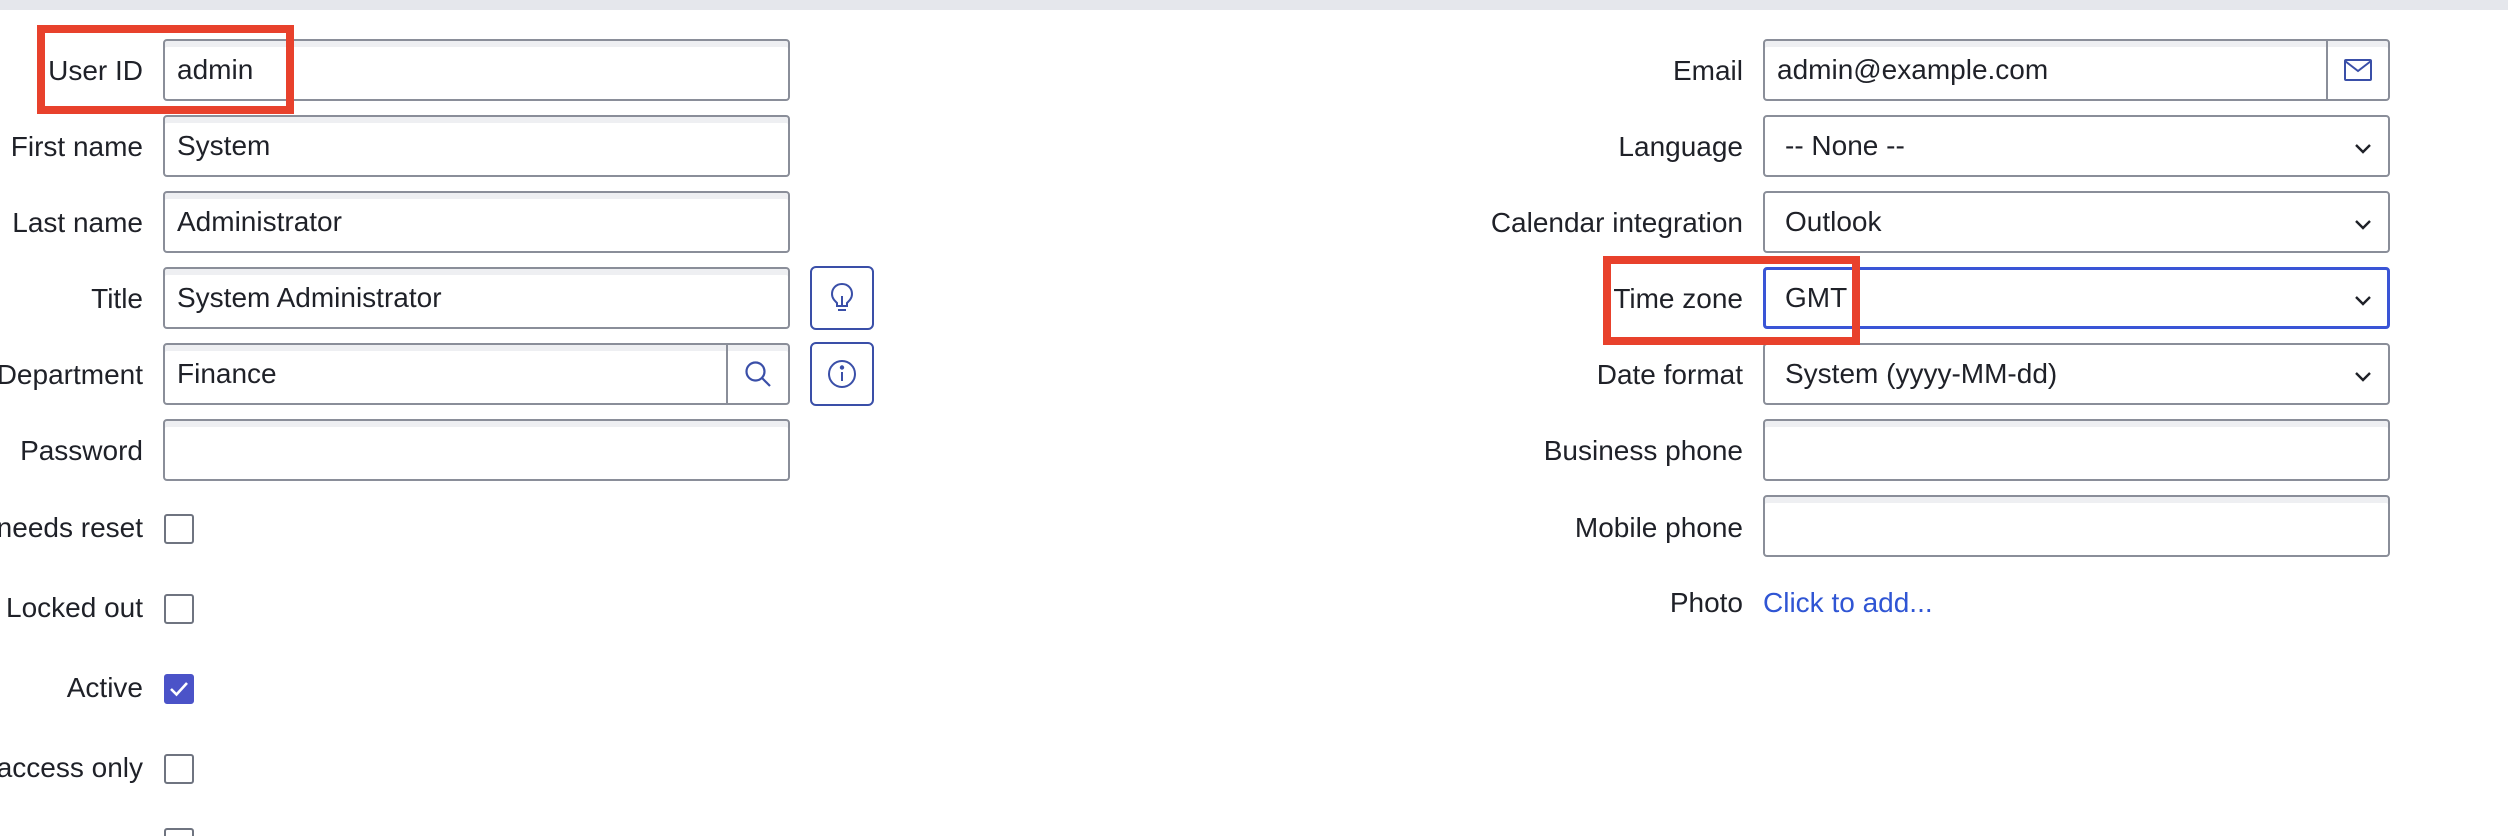  Describe the element at coordinates (476, 222) in the screenshot. I see `last-name-field: Administrator` at that location.